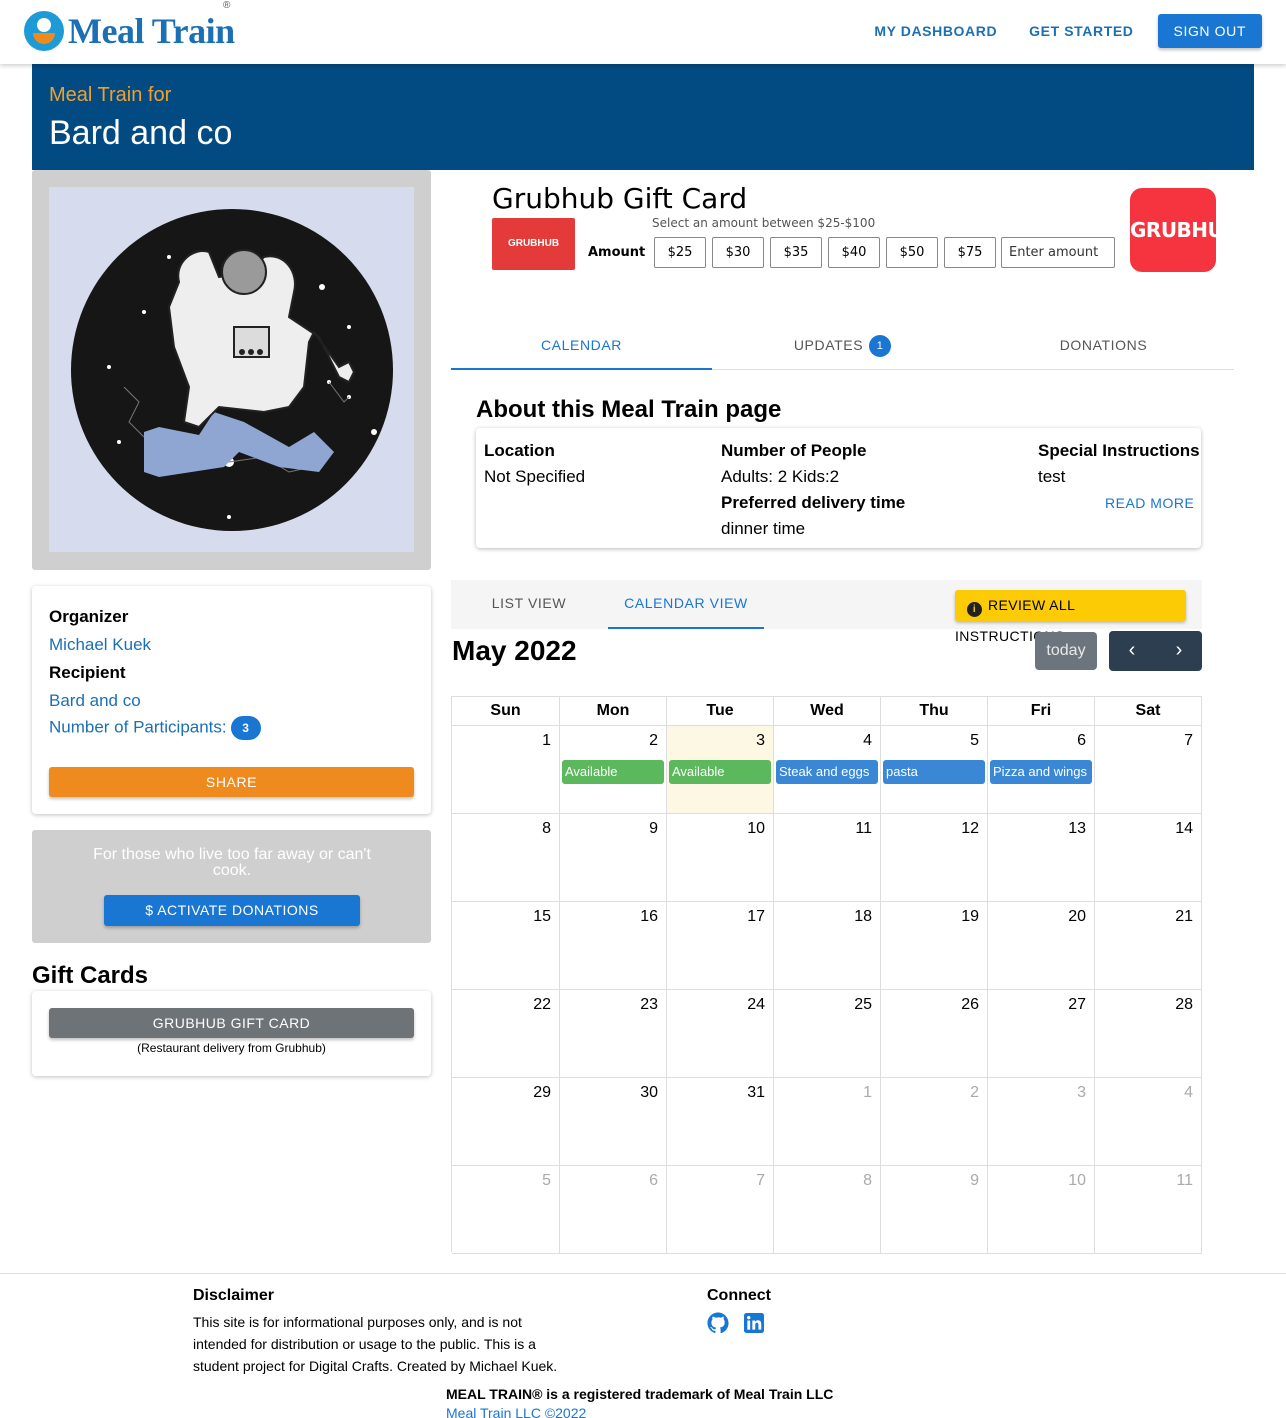 Image resolution: width=1286 pixels, height=1418 pixels. What do you see at coordinates (680, 252) in the screenshot?
I see `amount-option-25: $25` at bounding box center [680, 252].